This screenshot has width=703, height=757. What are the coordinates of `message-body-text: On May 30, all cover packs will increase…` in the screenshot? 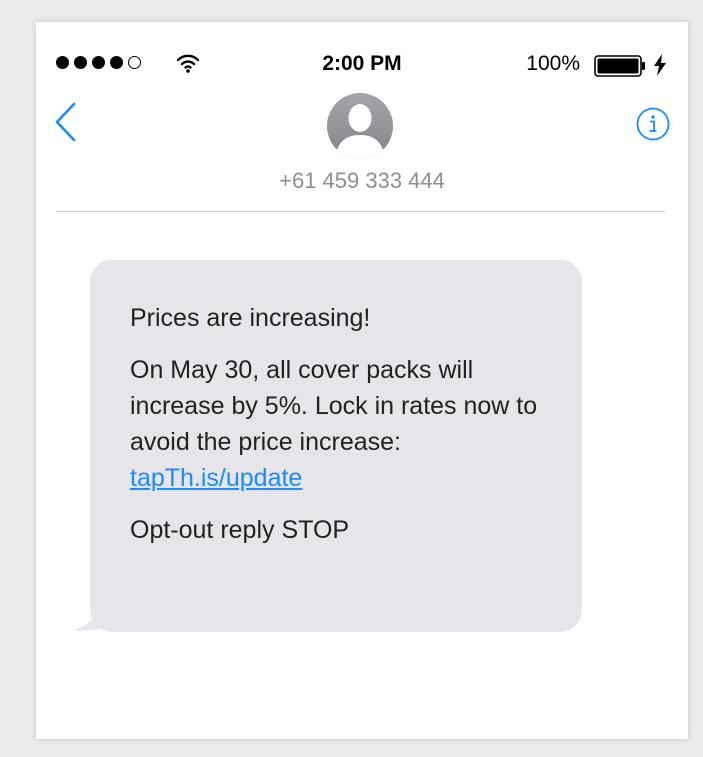 It's located at (334, 406).